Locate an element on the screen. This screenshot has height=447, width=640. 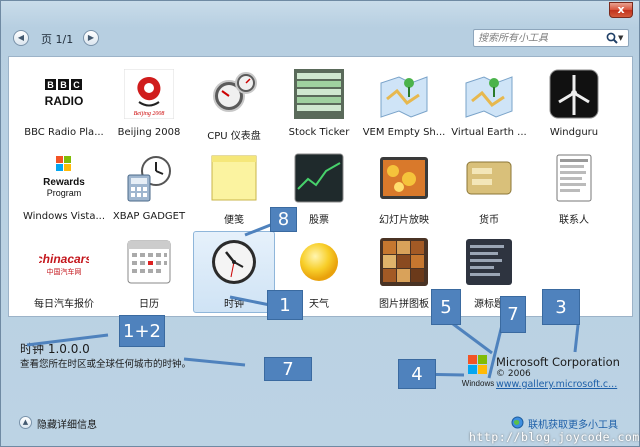
bbc-radio-icon: B B C RADIO is located at coordinates (64, 93).